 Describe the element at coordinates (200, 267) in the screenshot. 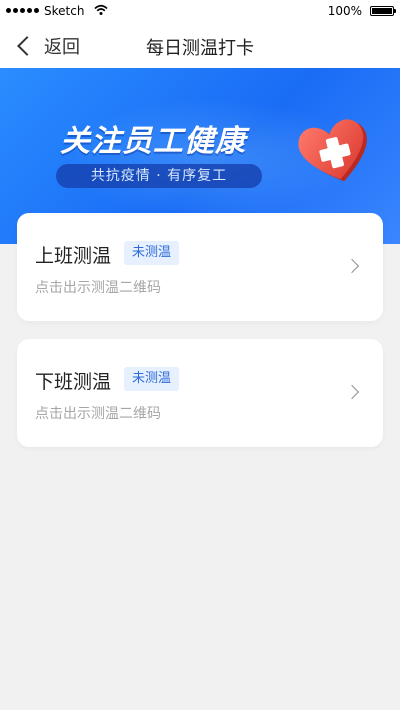

I see `clock-in-temperature-card: 上班测温 未测温 点击出示测温二维码` at that location.